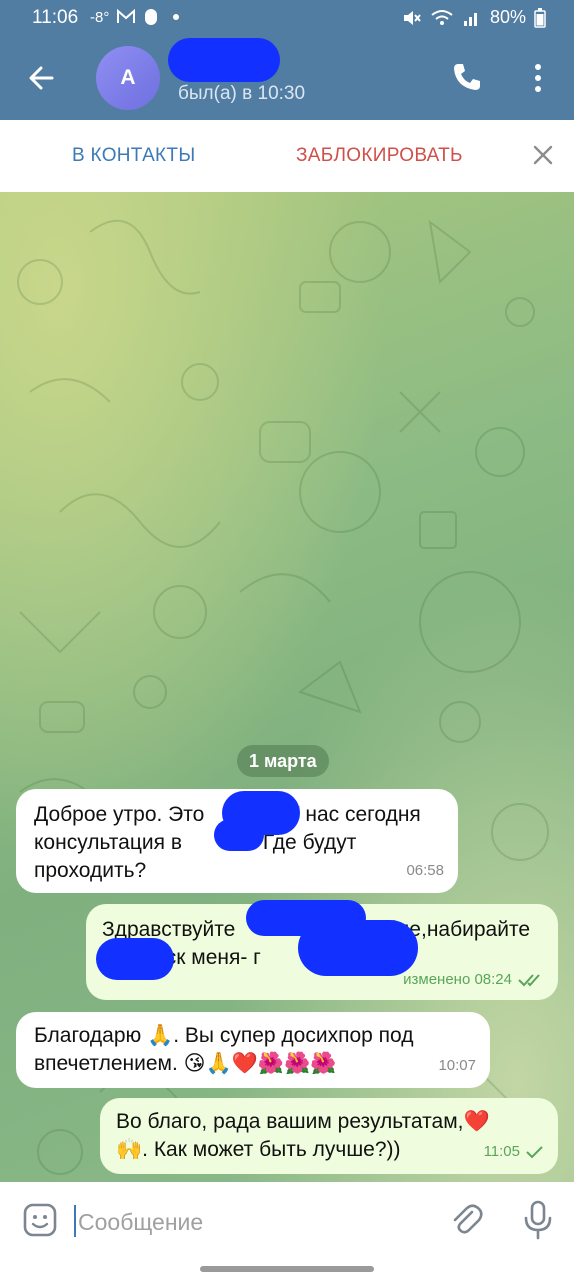  What do you see at coordinates (100, 17) in the screenshot?
I see `status-temperature: -8°` at bounding box center [100, 17].